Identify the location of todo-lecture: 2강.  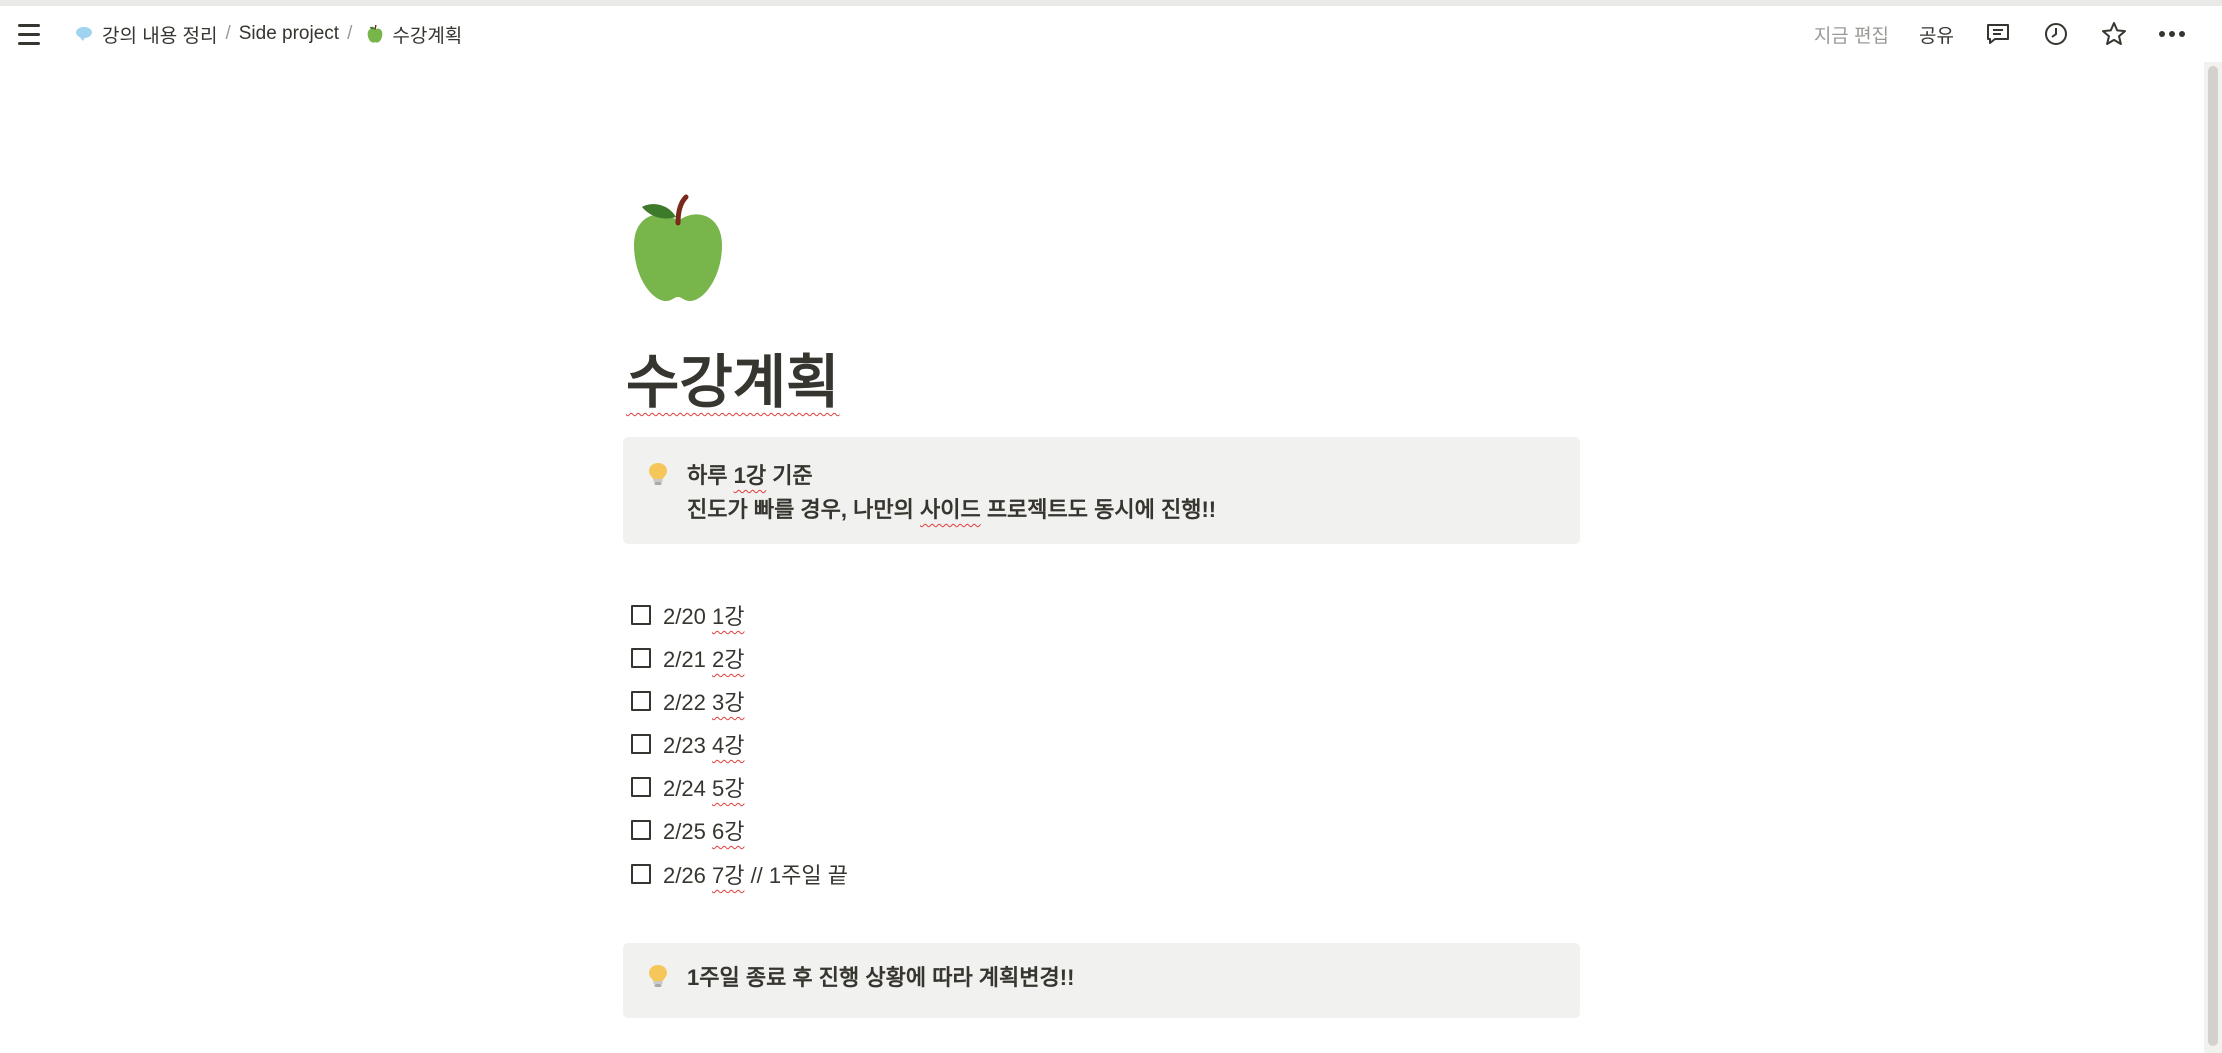
(728, 659).